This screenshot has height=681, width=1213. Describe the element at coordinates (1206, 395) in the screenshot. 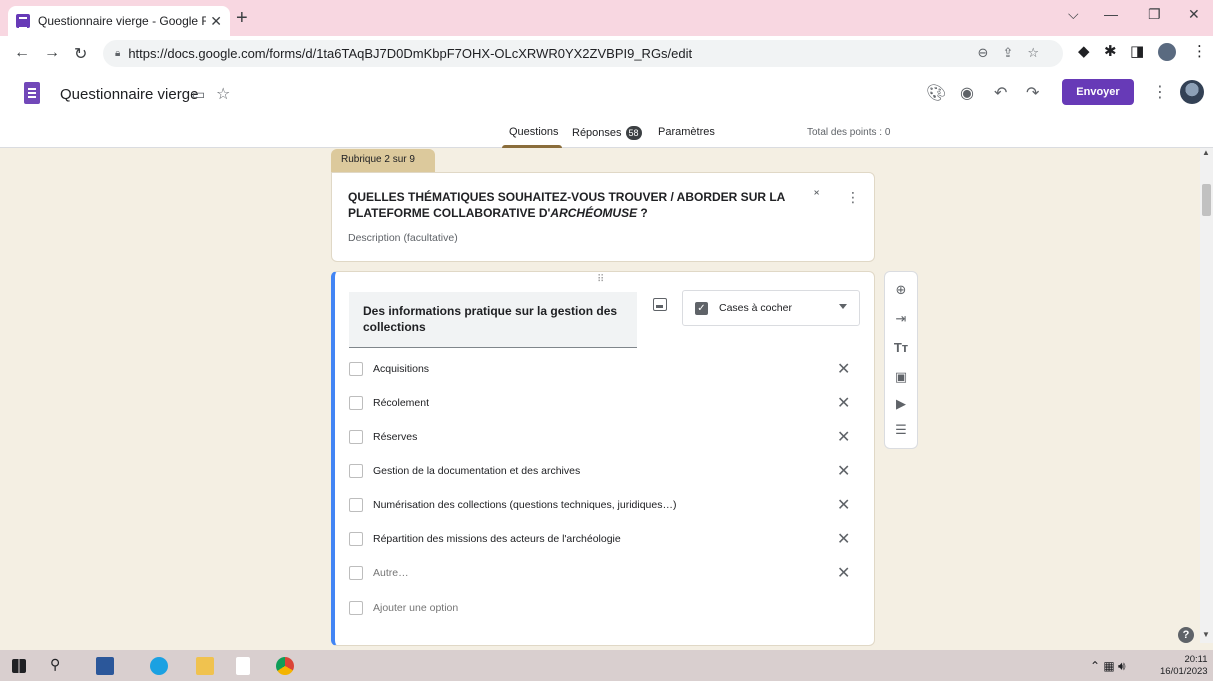

I see `page-scrollbar: ▲` at that location.